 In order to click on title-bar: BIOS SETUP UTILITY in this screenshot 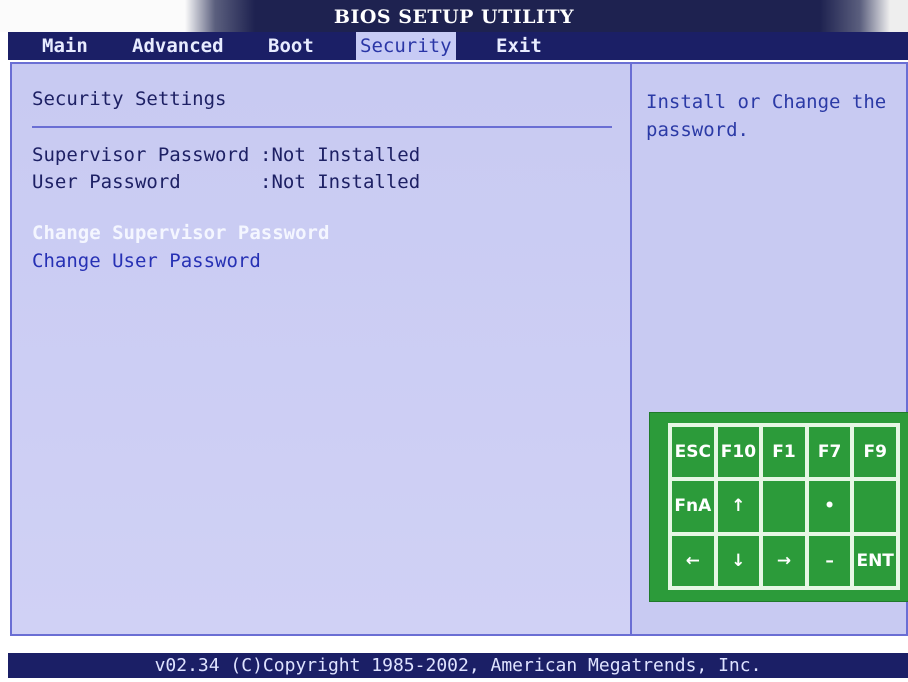, I will do `click(454, 16)`.